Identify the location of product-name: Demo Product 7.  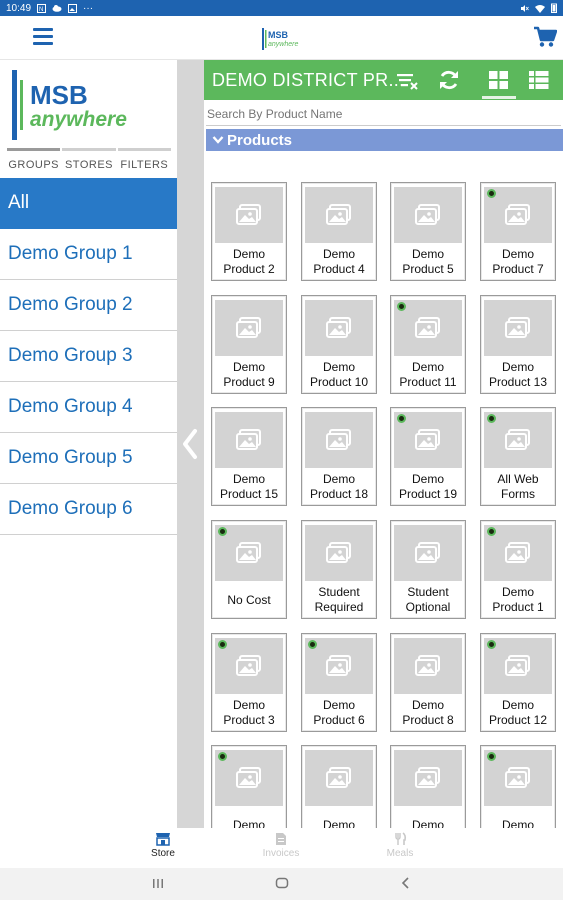
(518, 262).